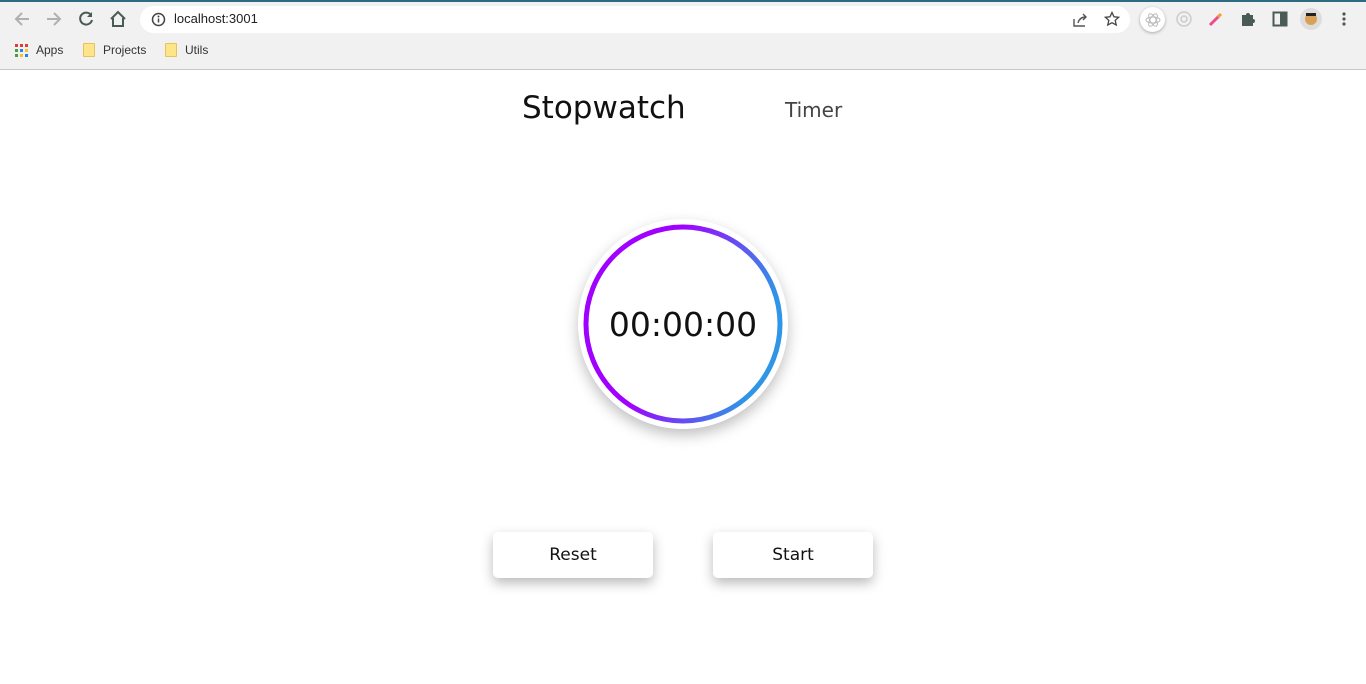 The image size is (1366, 684). What do you see at coordinates (573, 555) in the screenshot?
I see `reset-button: Reset` at bounding box center [573, 555].